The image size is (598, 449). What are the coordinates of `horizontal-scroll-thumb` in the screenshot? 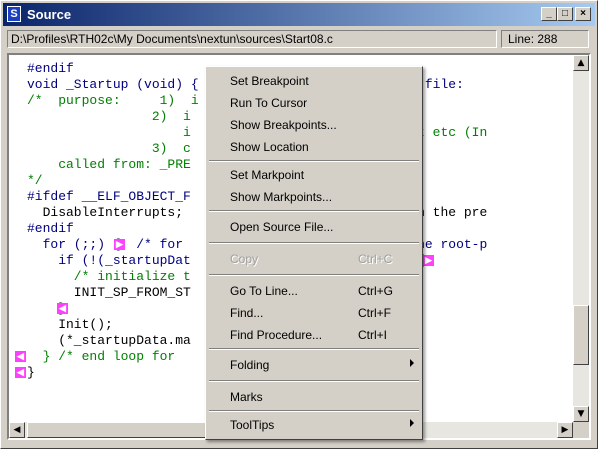 It's located at (127, 430).